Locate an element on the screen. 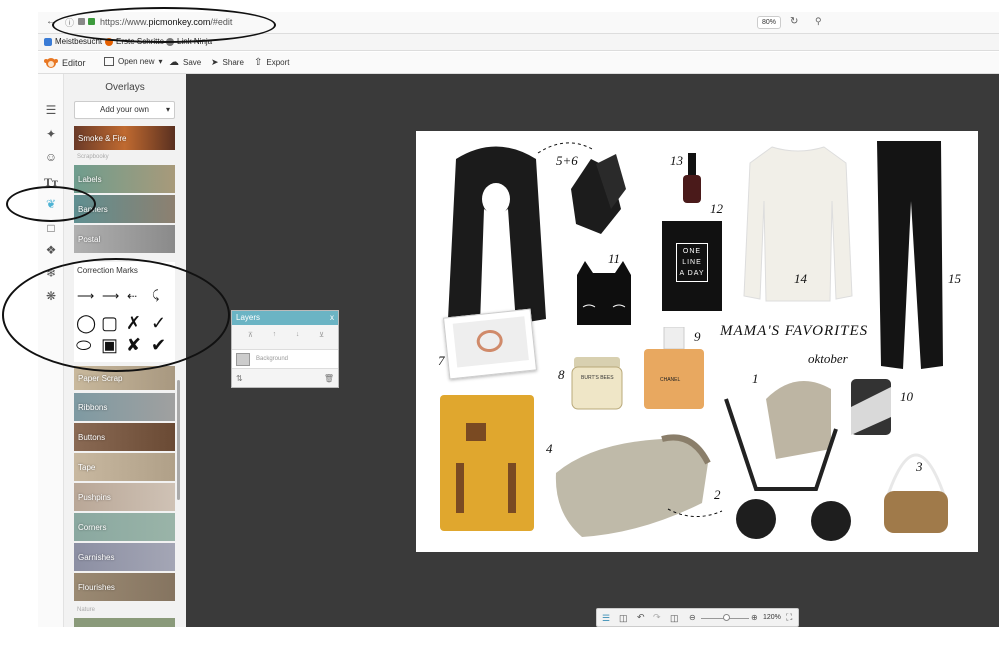 This screenshot has width=999, height=658. tile-label: Paper Scrap is located at coordinates (100, 378).